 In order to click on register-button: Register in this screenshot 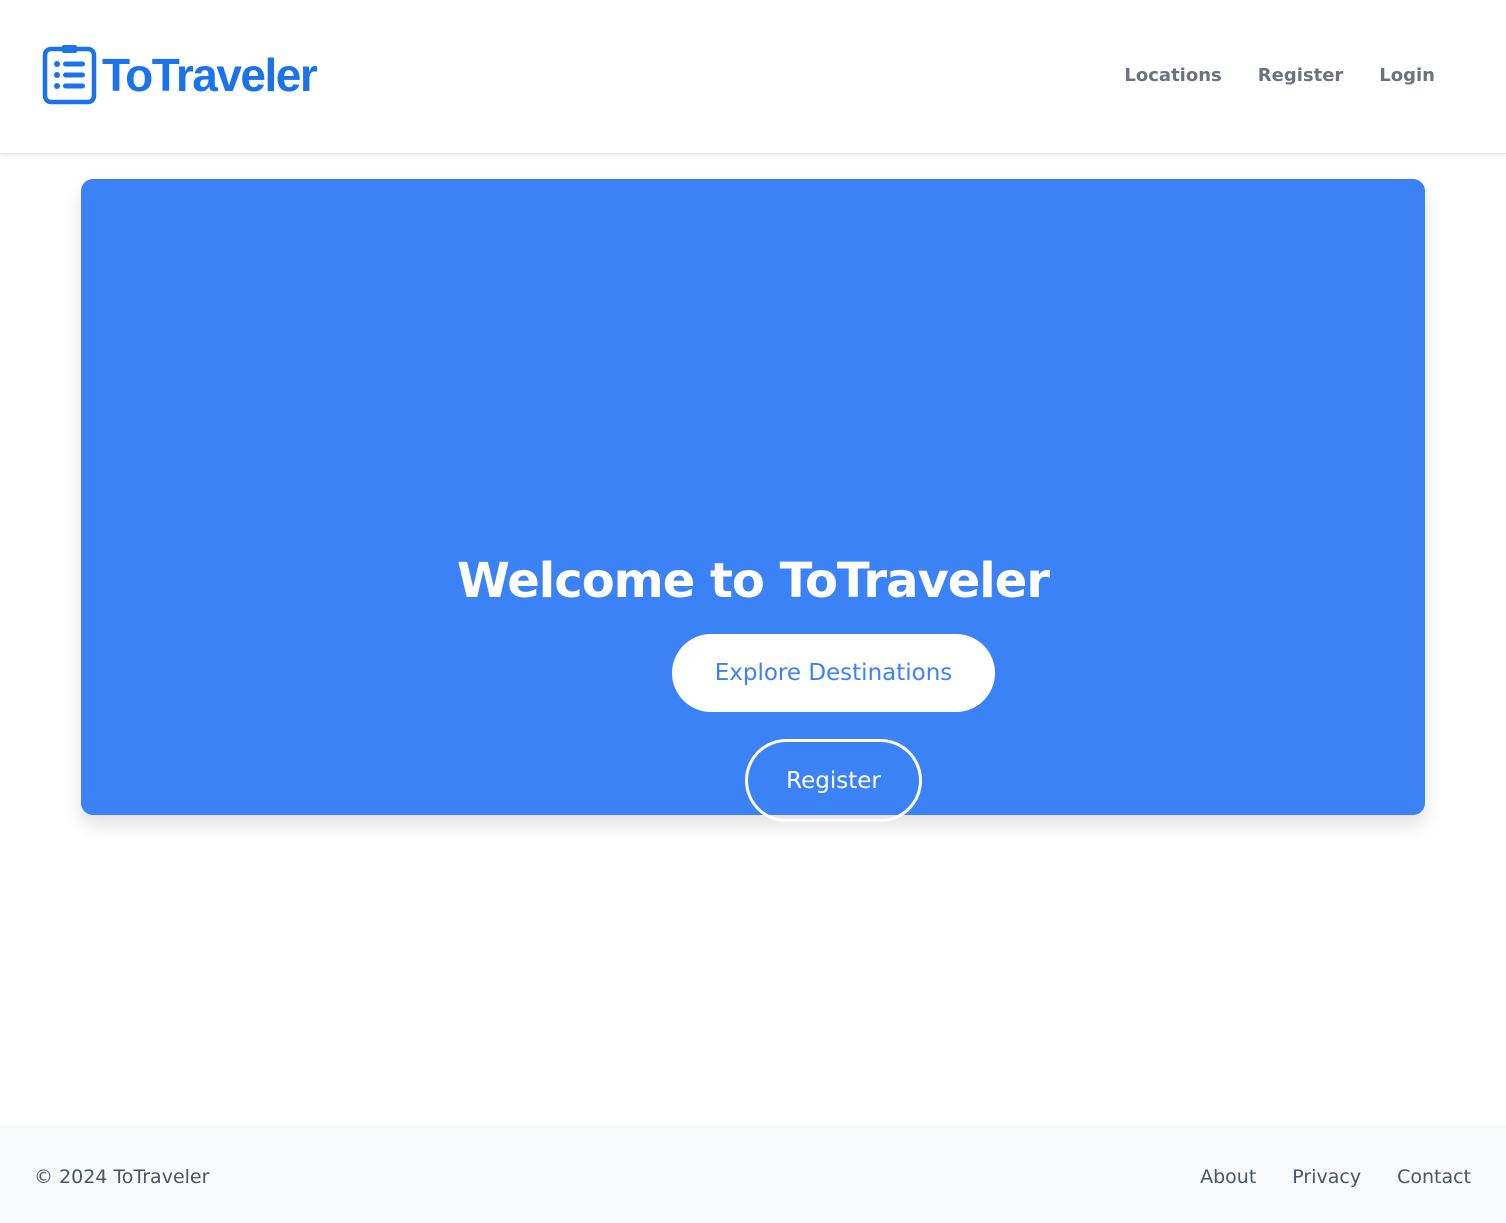, I will do `click(833, 780)`.